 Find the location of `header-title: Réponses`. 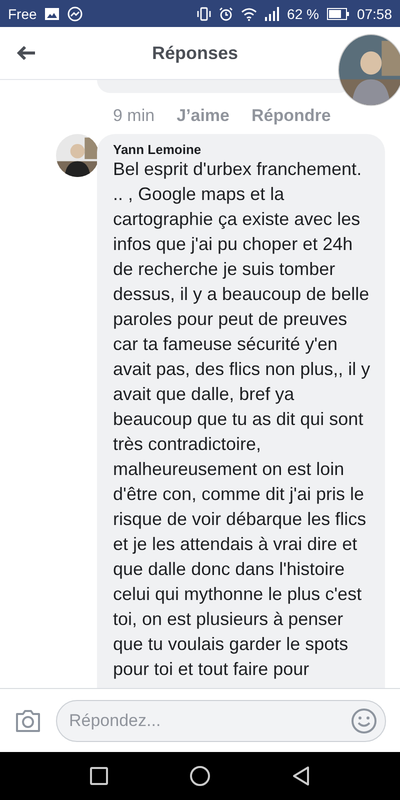

header-title: Réponses is located at coordinates (195, 53).